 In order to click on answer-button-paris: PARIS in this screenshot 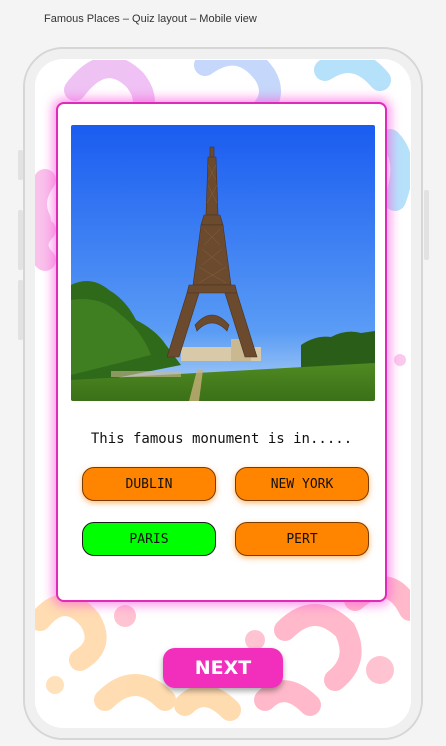, I will do `click(149, 539)`.